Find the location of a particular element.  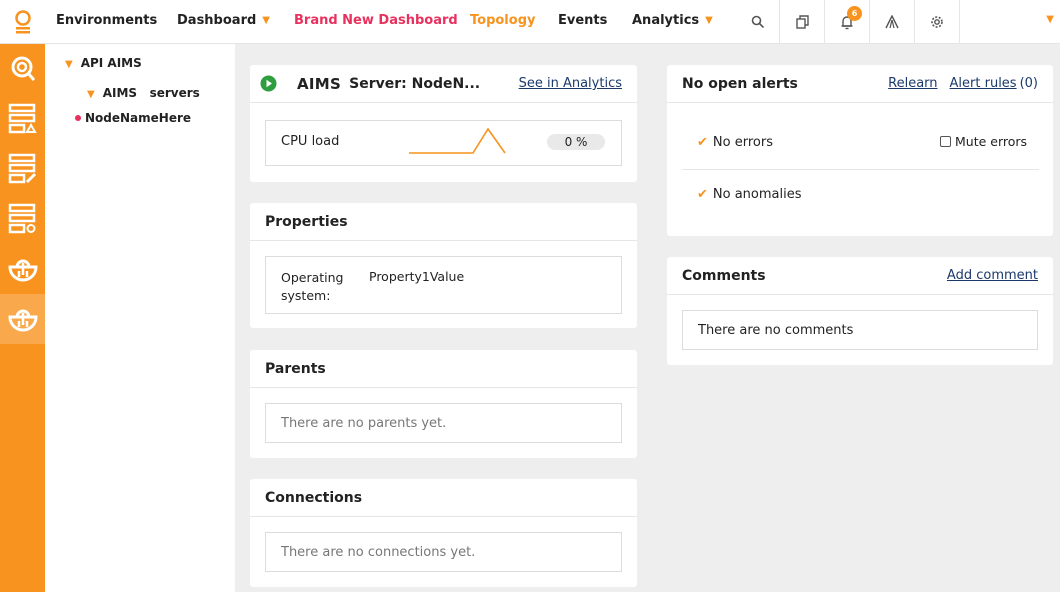

server-card-header: AIMS Server: NodeN... See in Analytics is located at coordinates (443, 84).